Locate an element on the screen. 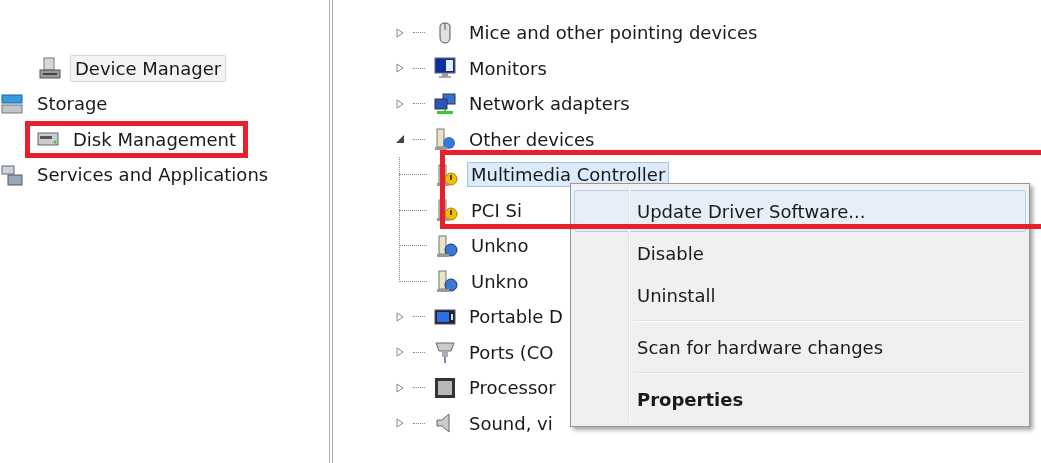 The width and height of the screenshot is (1041, 463). tree-item: Processor is located at coordinates (512, 388).